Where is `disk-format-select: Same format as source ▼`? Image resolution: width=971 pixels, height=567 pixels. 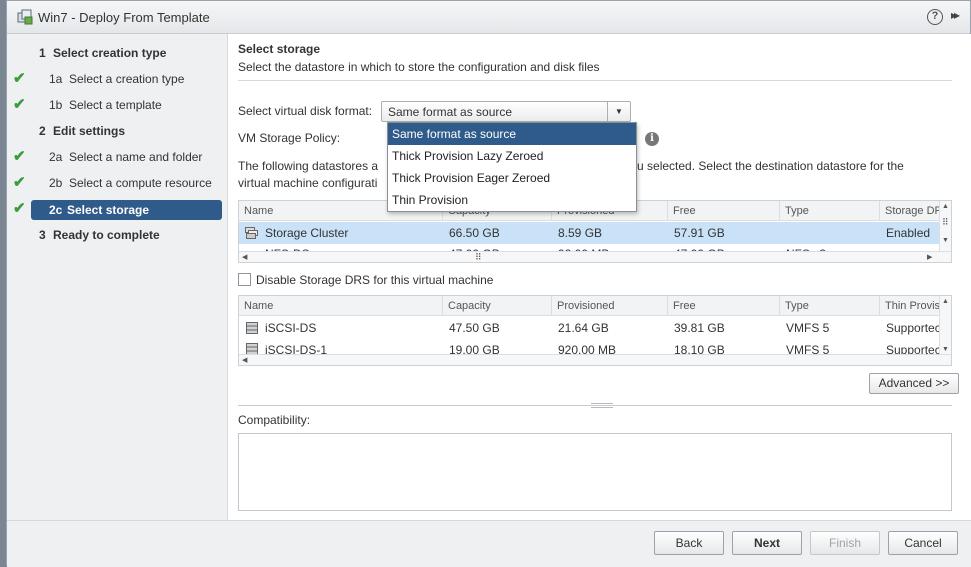 disk-format-select: Same format as source ▼ is located at coordinates (506, 111).